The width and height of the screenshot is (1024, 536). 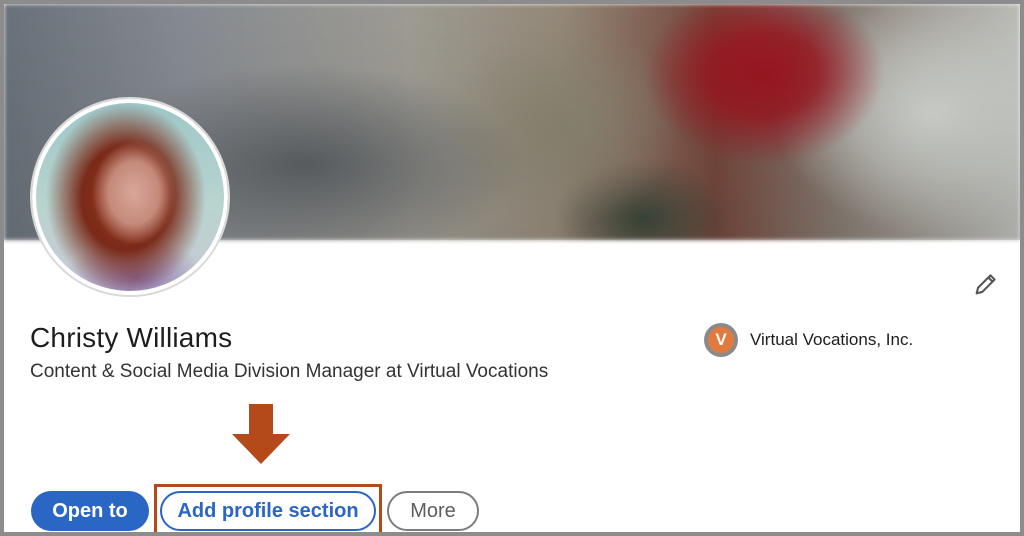 I want to click on more-button: More, so click(x=433, y=511).